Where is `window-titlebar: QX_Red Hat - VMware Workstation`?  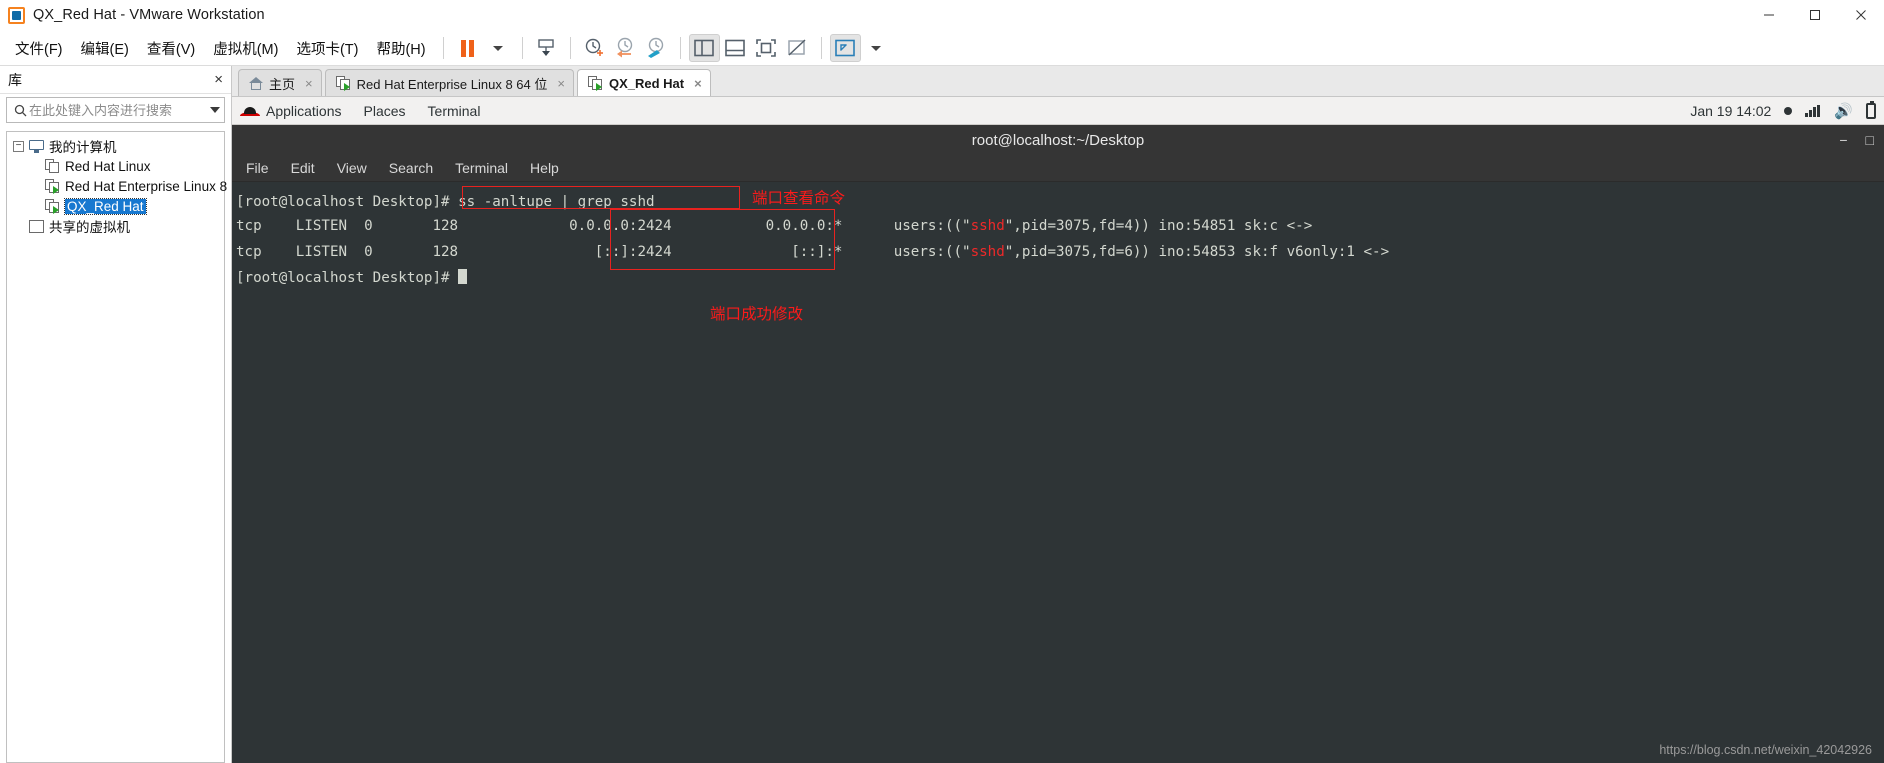 window-titlebar: QX_Red Hat - VMware Workstation is located at coordinates (942, 15).